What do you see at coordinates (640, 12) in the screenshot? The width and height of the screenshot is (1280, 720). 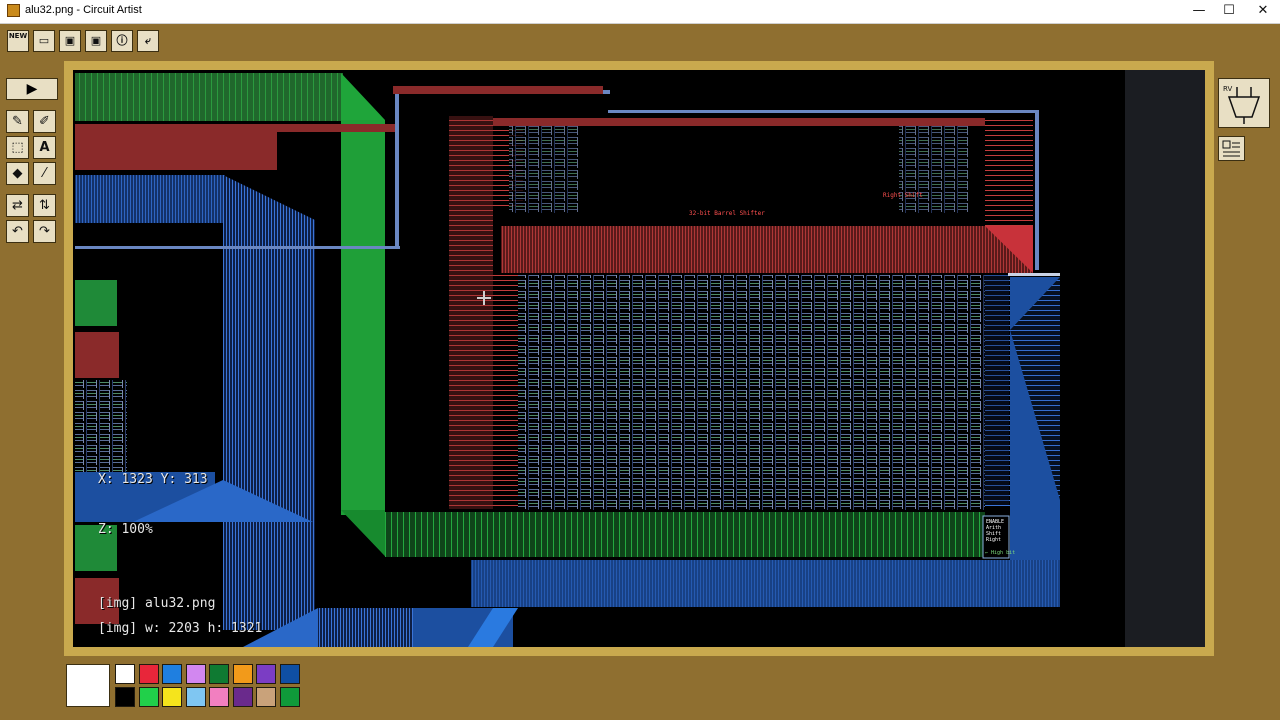 I see `title-bar: alu32.png - Circuit Artist — ☐ ✕` at bounding box center [640, 12].